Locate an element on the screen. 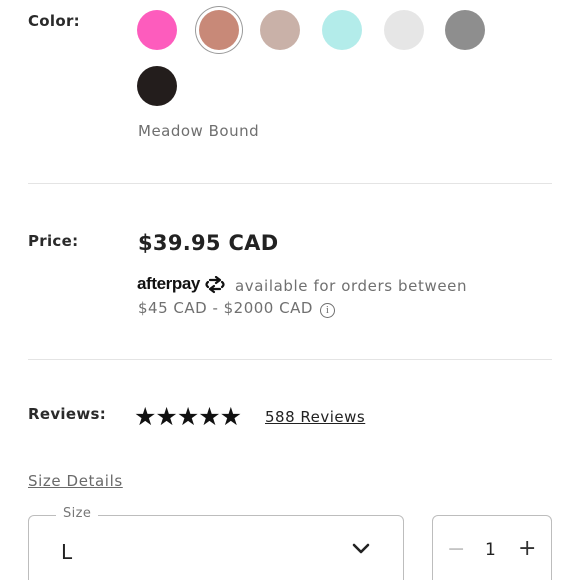 The height and width of the screenshot is (580, 580). color-label: Color: is located at coordinates (54, 21).